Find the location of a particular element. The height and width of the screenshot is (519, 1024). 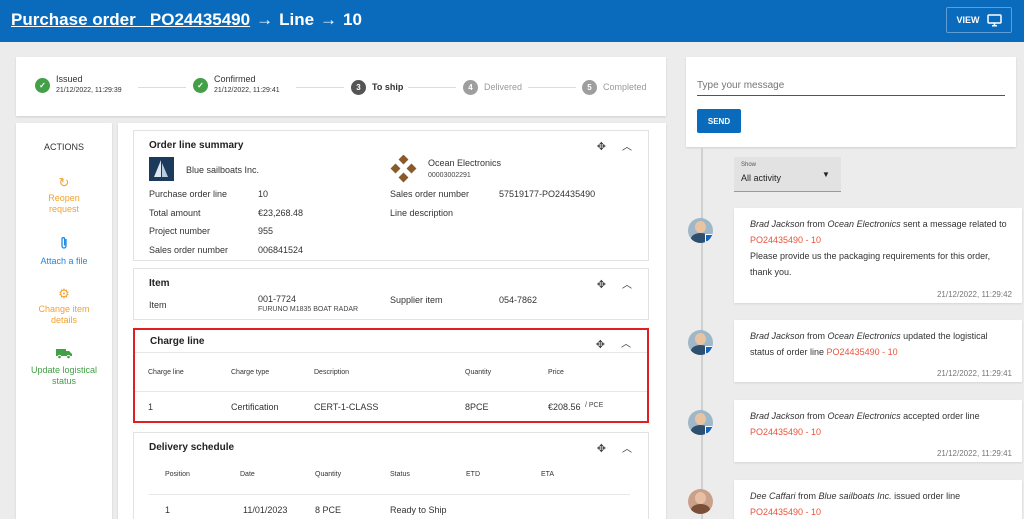

step-number: 4 is located at coordinates (470, 87).